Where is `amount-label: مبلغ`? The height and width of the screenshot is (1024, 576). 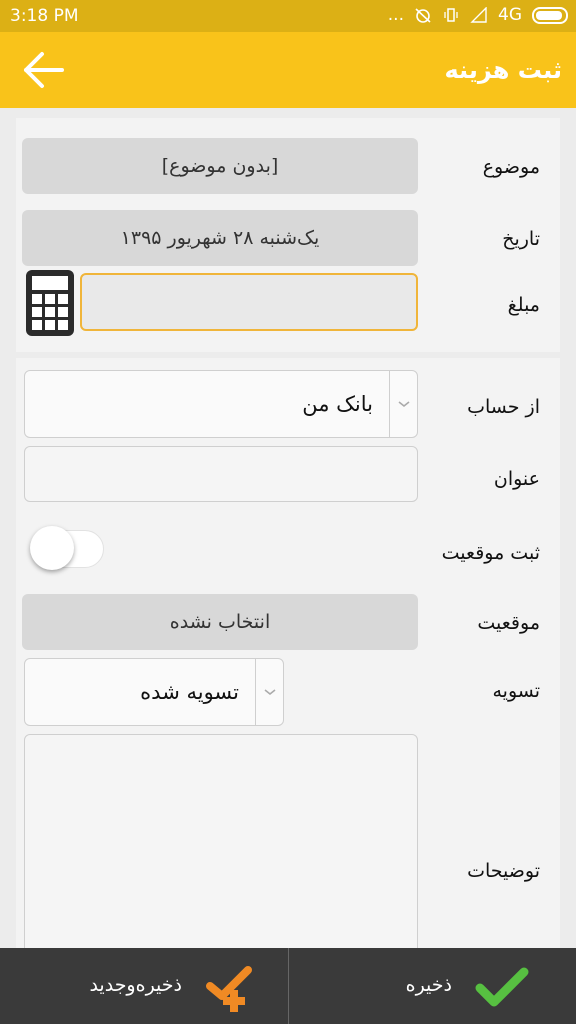 amount-label: مبلغ is located at coordinates (523, 305).